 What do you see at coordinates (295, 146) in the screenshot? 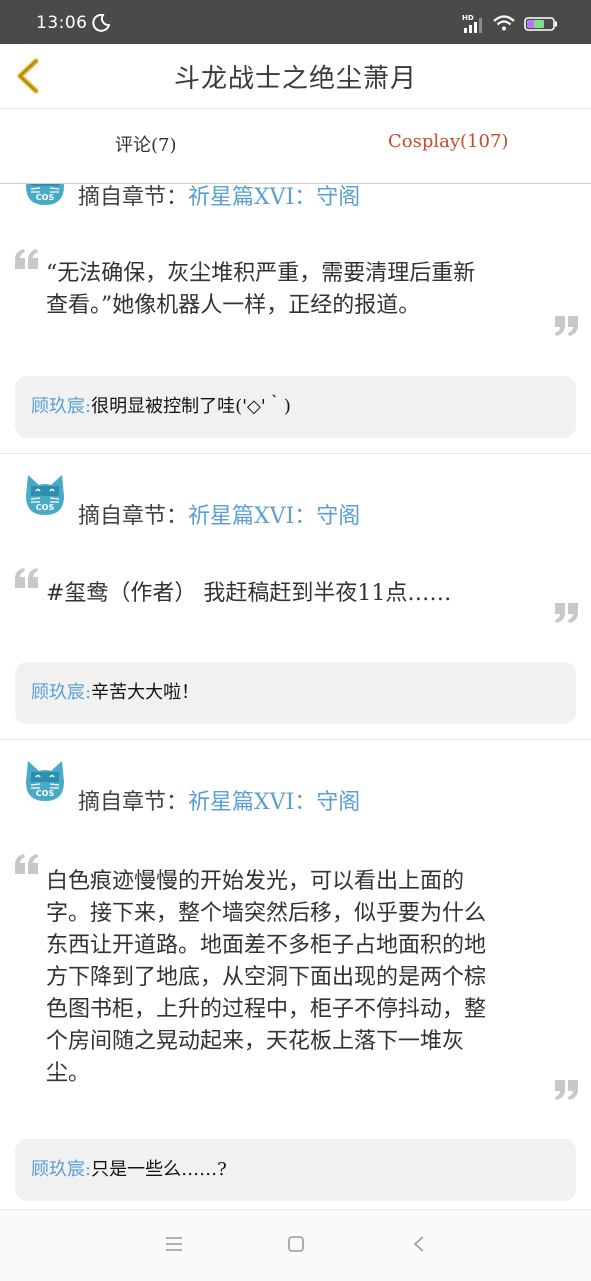
I see `tab-bar: 评论(7) Cosplay(107)` at bounding box center [295, 146].